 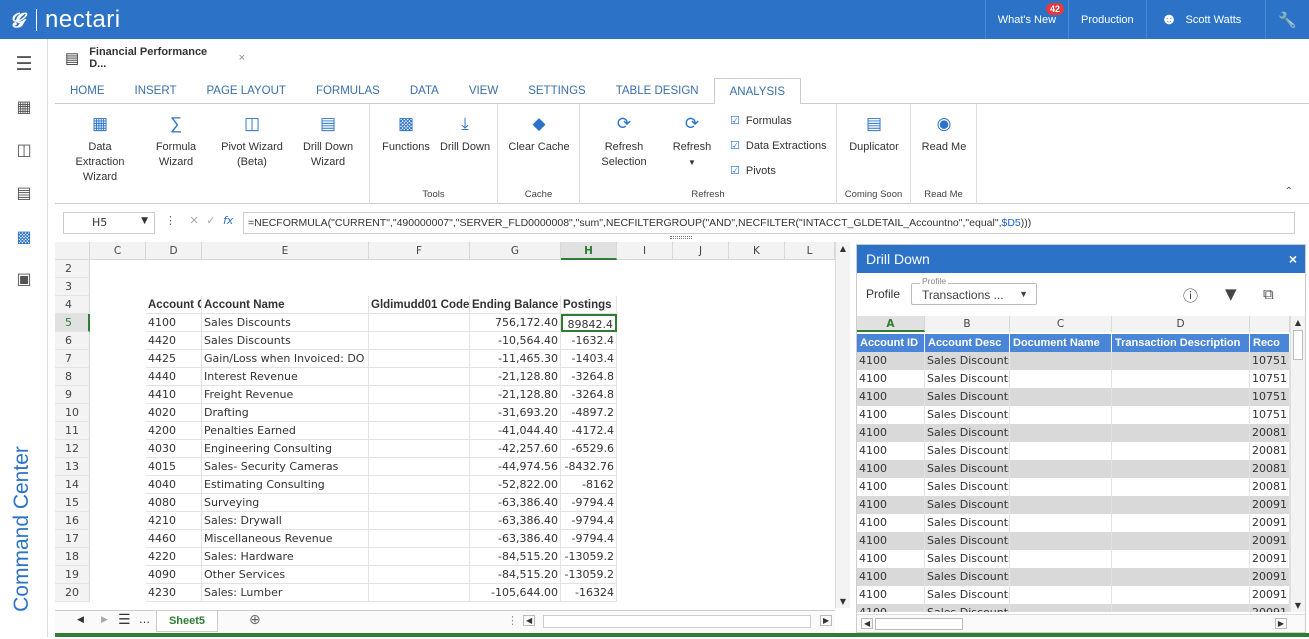 I want to click on functions-button: ▩ Functions, so click(x=406, y=134).